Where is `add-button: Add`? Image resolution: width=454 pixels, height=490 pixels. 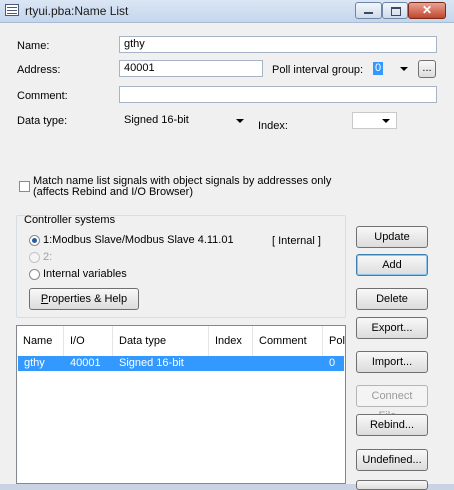
add-button: Add is located at coordinates (392, 265).